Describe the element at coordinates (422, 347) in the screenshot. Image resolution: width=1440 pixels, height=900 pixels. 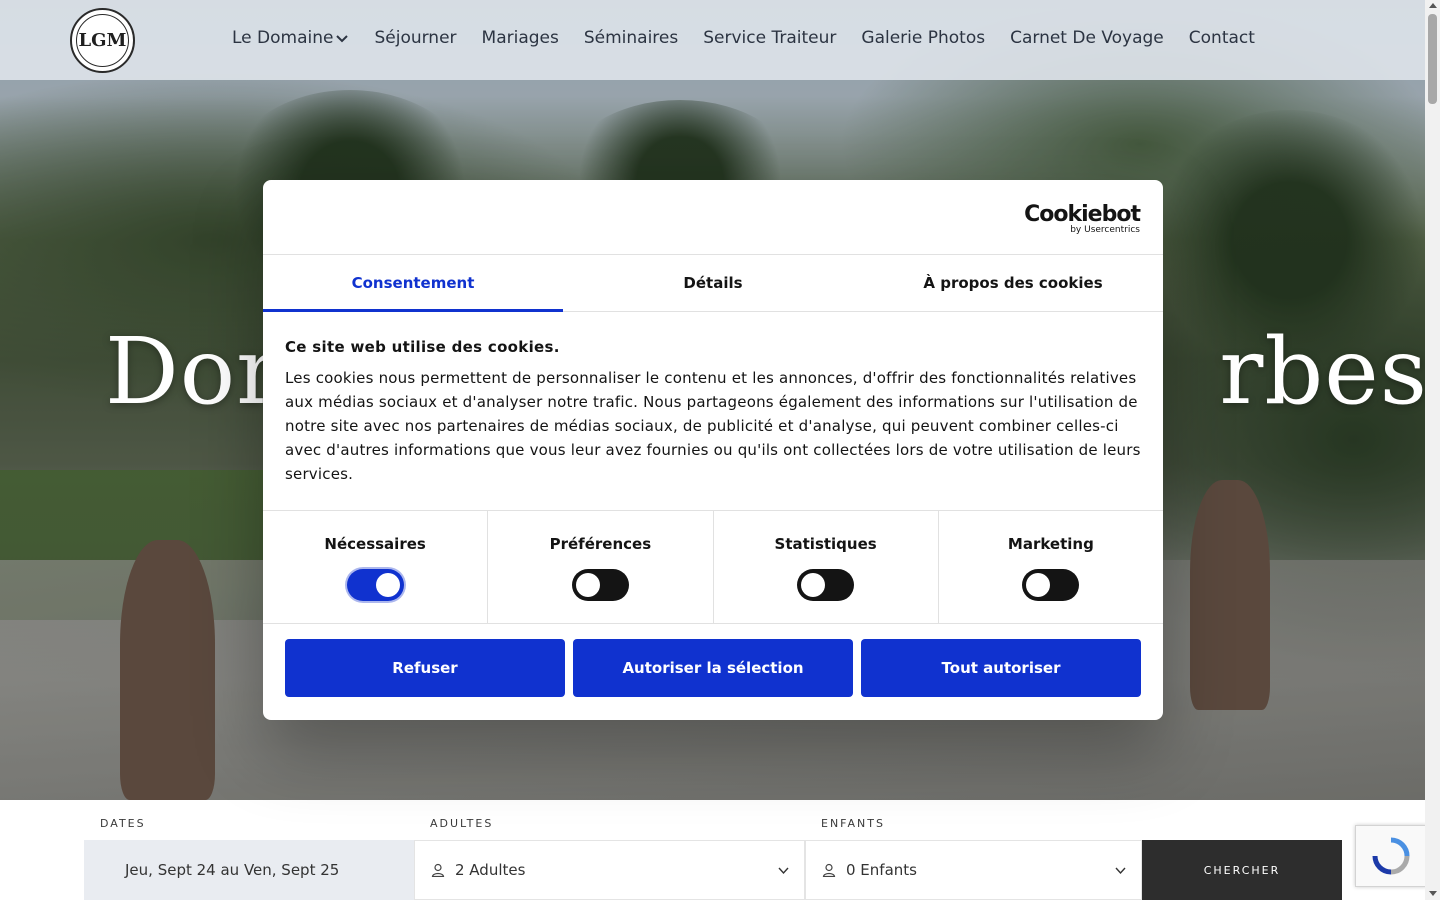
I see `cookie-heading: Ce site web utilise des cookies.` at that location.